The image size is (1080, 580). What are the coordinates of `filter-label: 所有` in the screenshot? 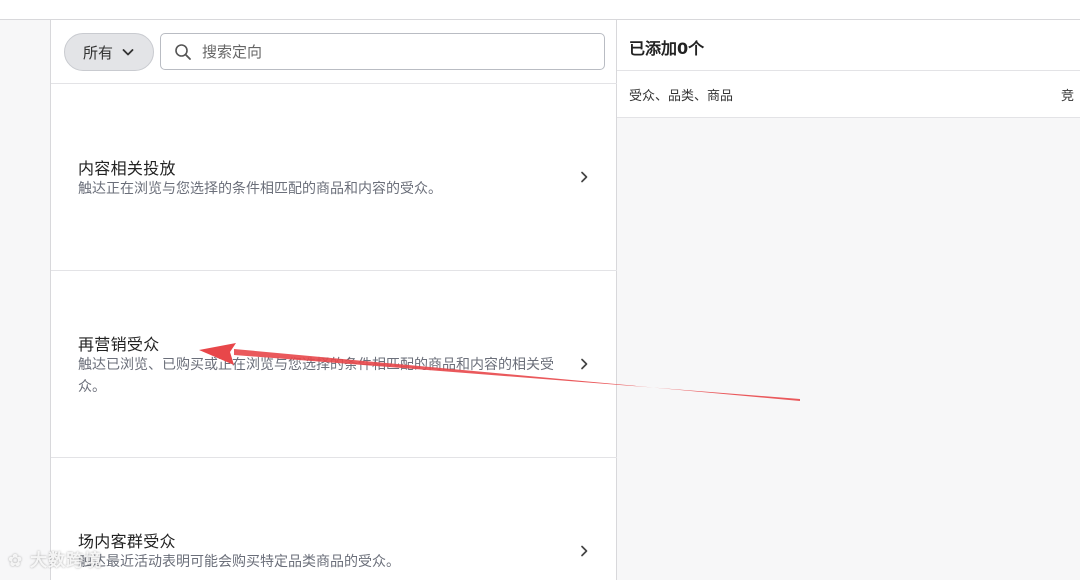 It's located at (97, 52).